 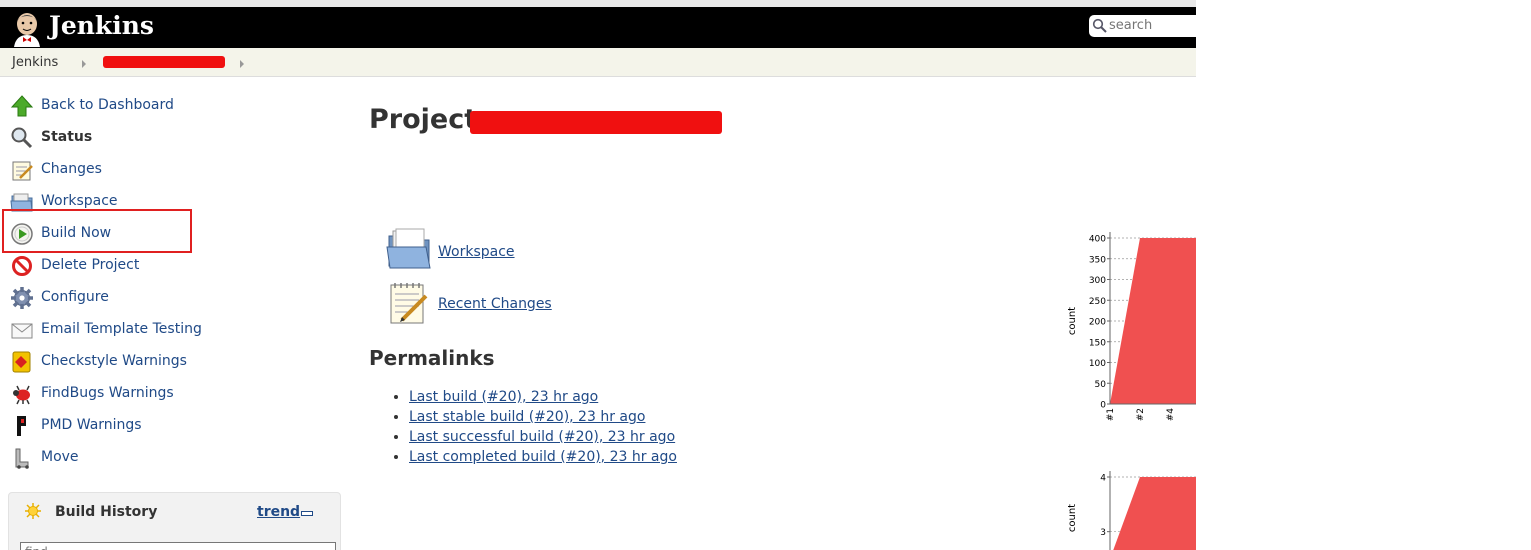 I want to click on search-icon, so click(x=1099, y=25).